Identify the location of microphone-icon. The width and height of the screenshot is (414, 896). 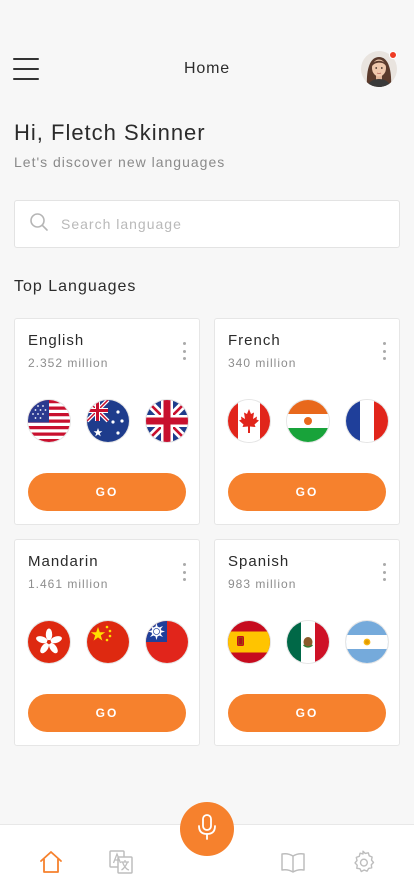
(207, 829).